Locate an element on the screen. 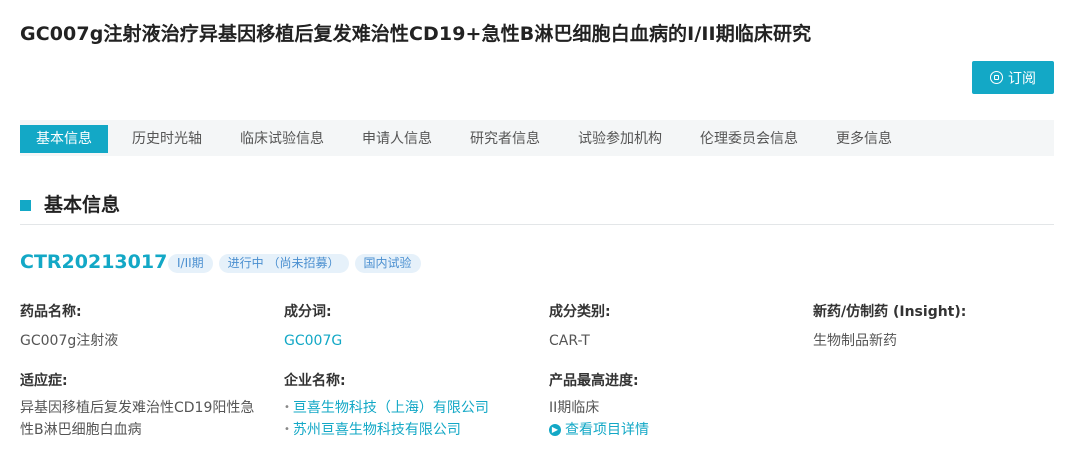 This screenshot has height=464, width=1080. tab-more-info: 更多信息 is located at coordinates (864, 139).